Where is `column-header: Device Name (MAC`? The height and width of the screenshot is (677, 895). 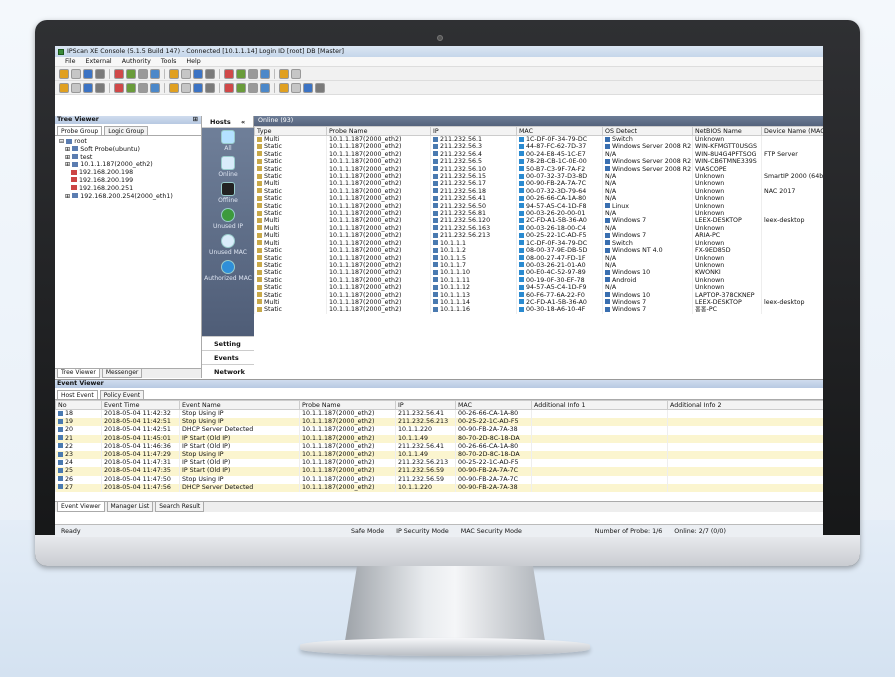 column-header: Device Name (MAC is located at coordinates (792, 131).